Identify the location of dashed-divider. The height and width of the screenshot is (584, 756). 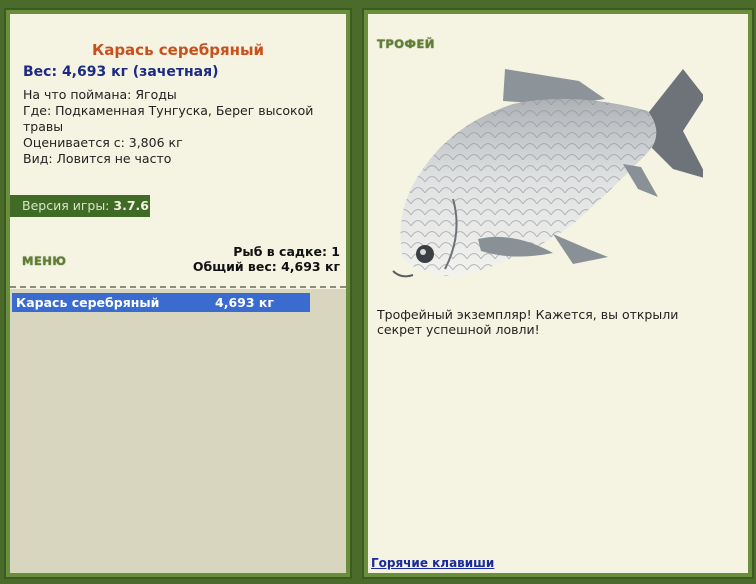
(178, 287).